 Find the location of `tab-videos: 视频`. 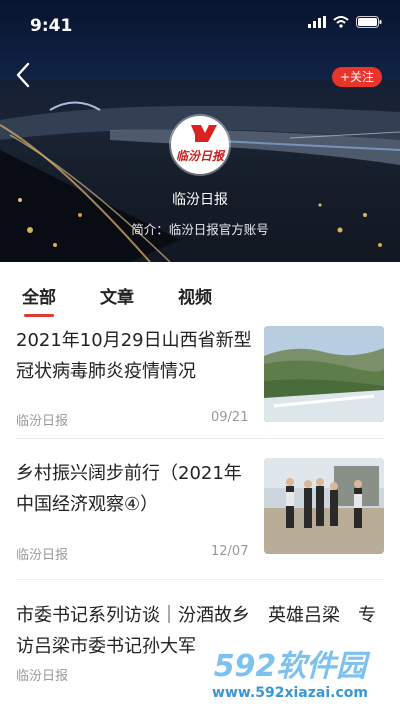

tab-videos: 视频 is located at coordinates (195, 295).